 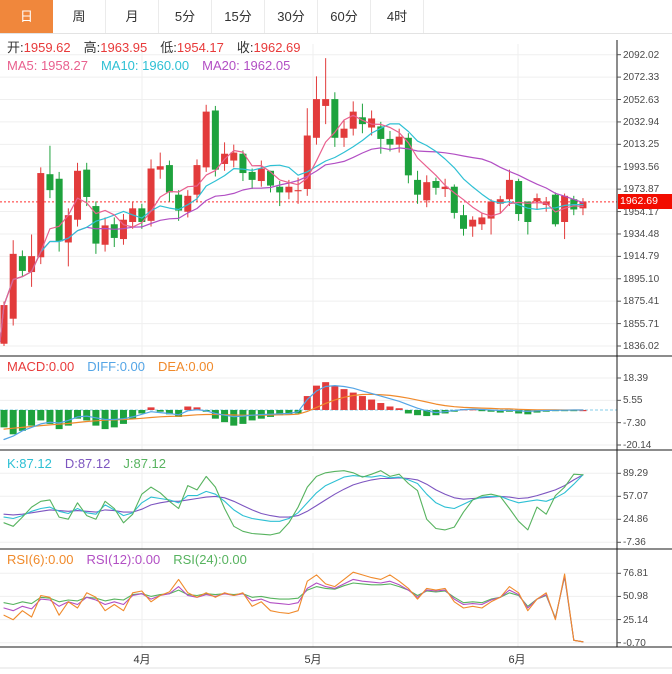 What do you see at coordinates (15, 47) in the screenshot?
I see `ohlc-item-label-0: 开:` at bounding box center [15, 47].